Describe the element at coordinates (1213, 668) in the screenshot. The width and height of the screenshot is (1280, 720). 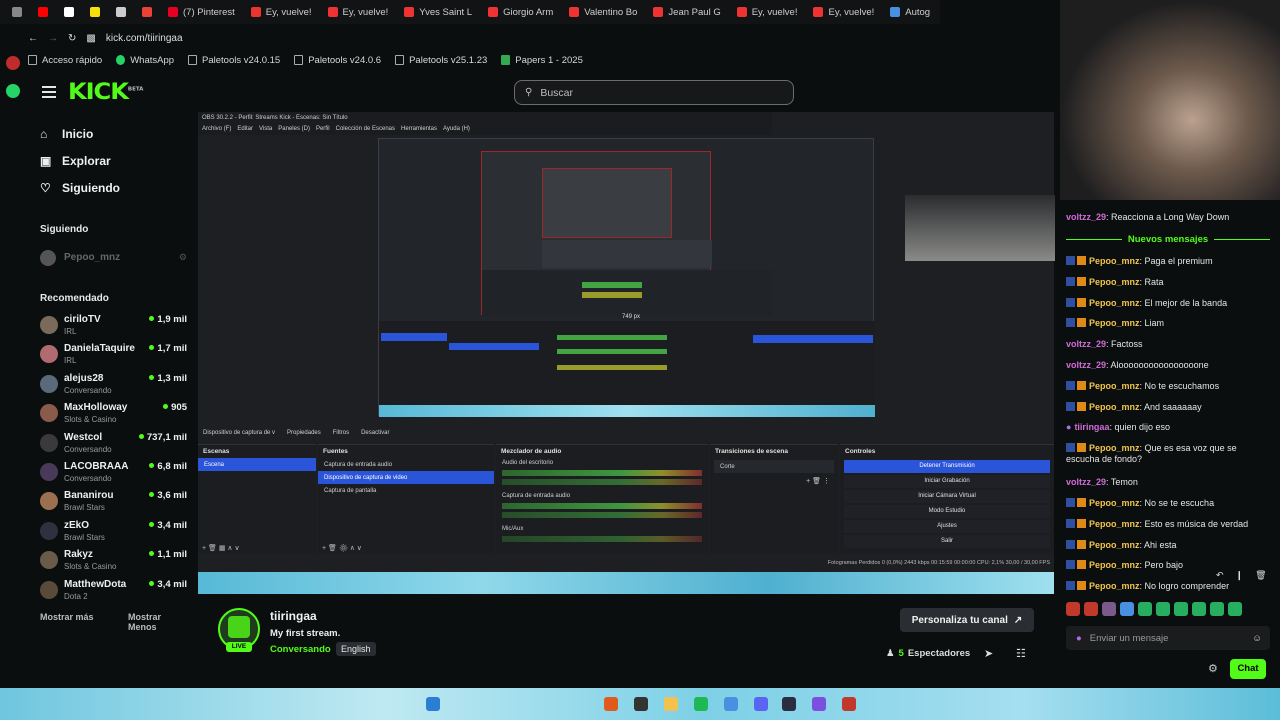
I see `chat-settings-icon: ⚙` at that location.